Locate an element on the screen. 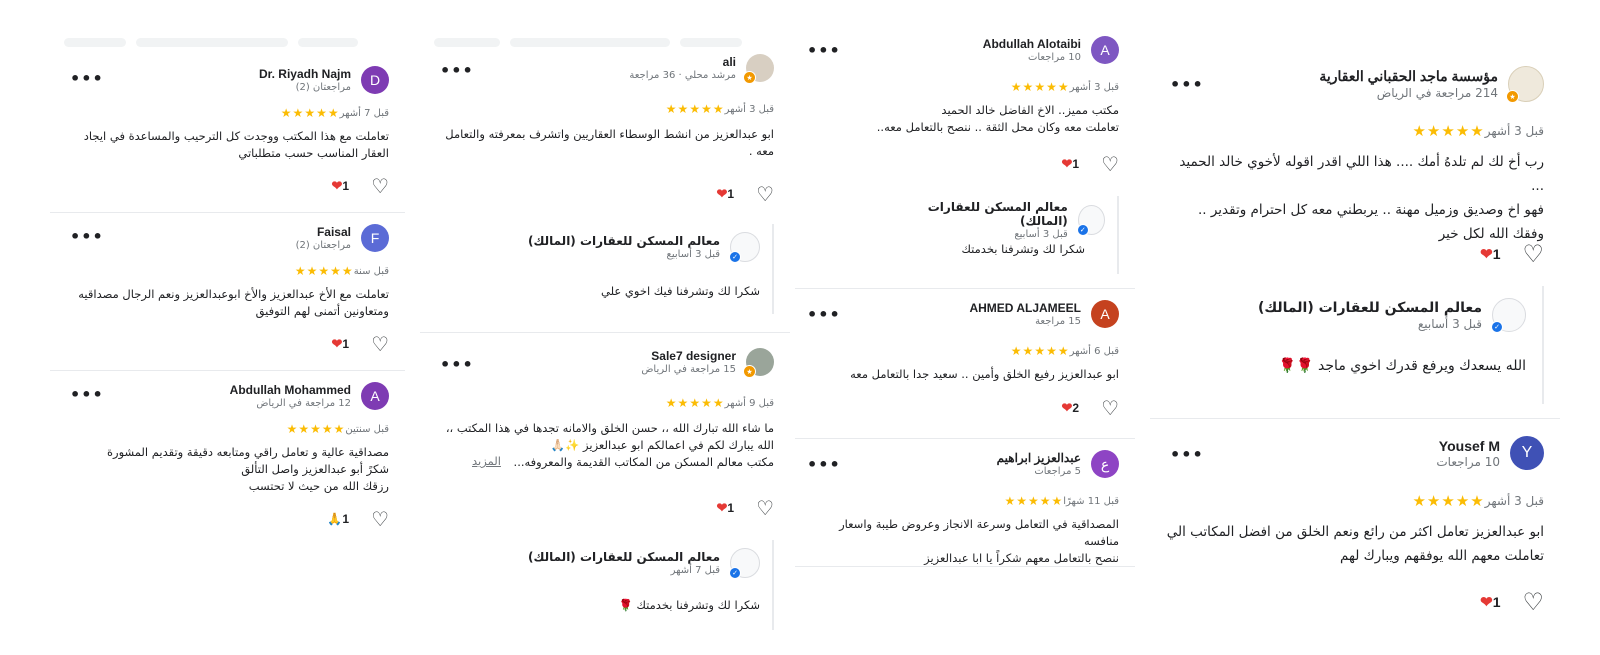  pray-reaction-icon: 🙏 is located at coordinates (335, 519).